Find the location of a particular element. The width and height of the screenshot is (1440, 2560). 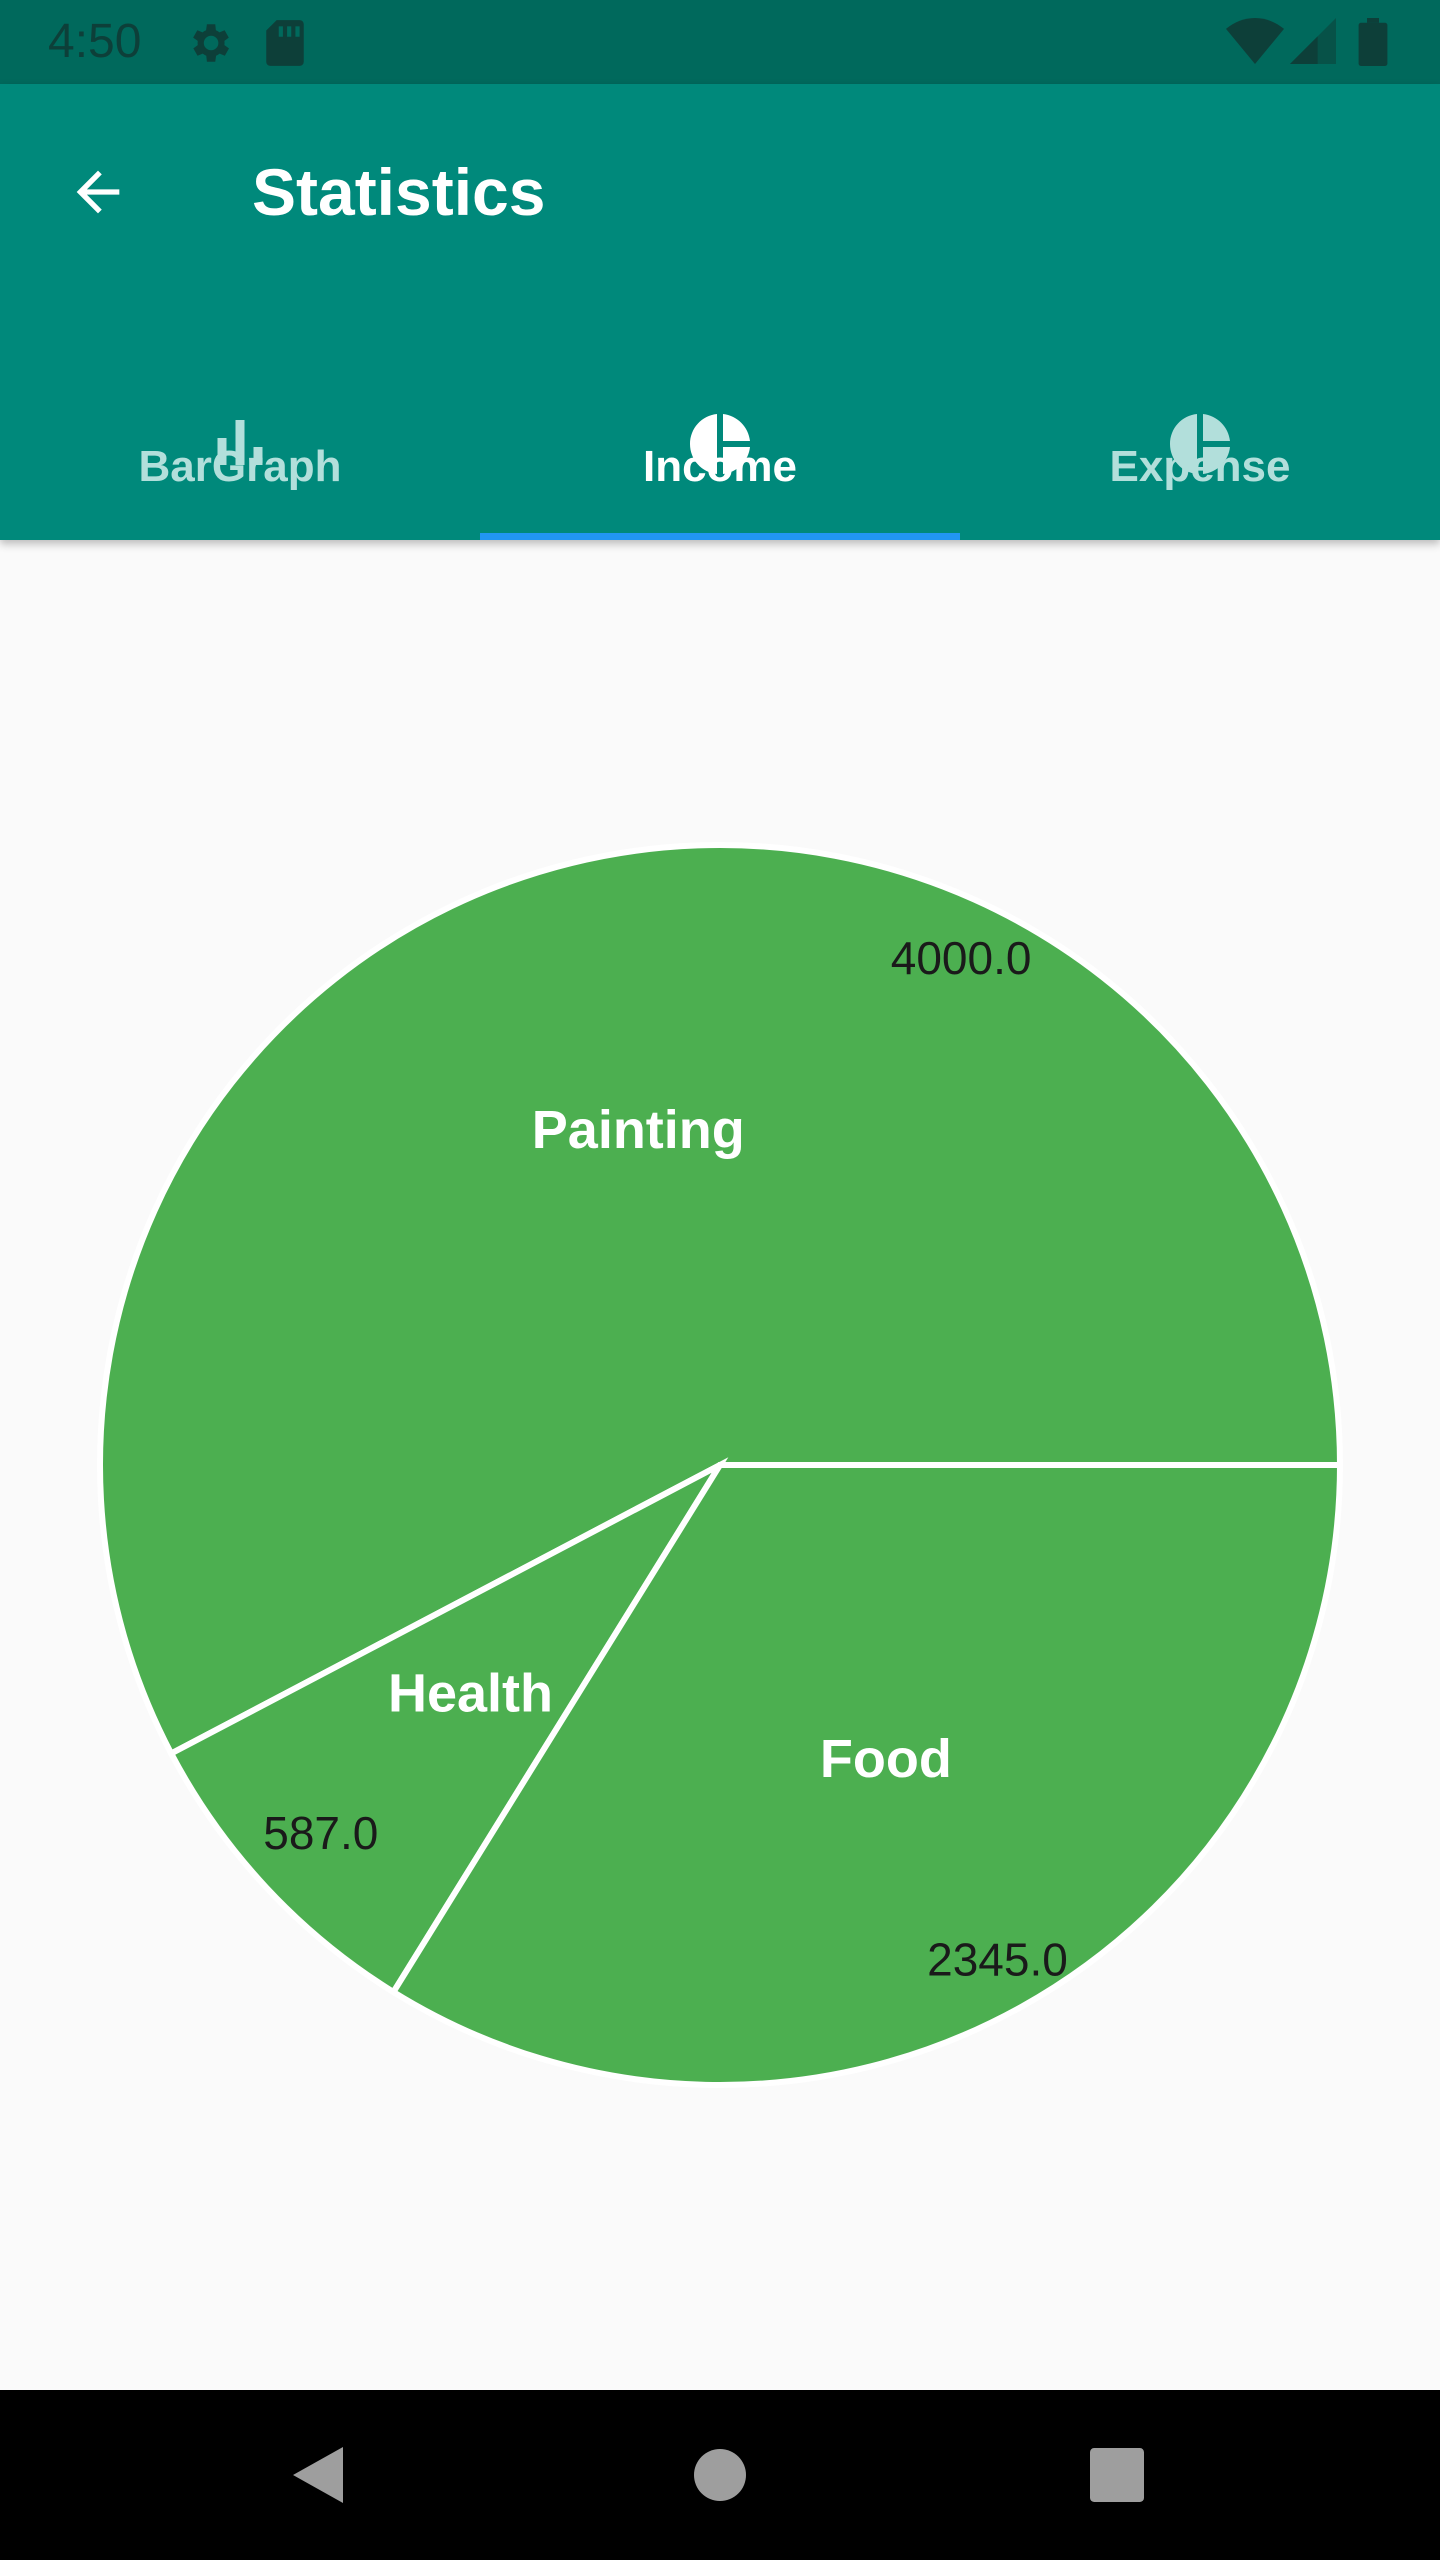

back-triangle-icon is located at coordinates (318, 2475).